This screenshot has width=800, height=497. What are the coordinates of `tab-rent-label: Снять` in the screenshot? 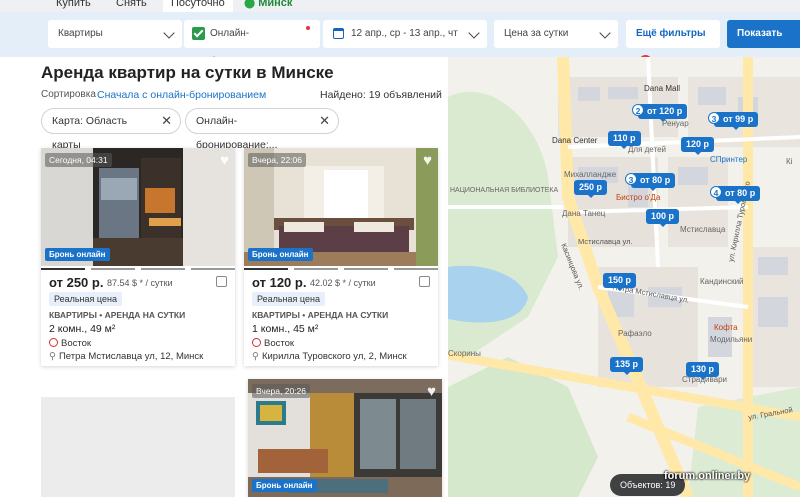 It's located at (131, 4).